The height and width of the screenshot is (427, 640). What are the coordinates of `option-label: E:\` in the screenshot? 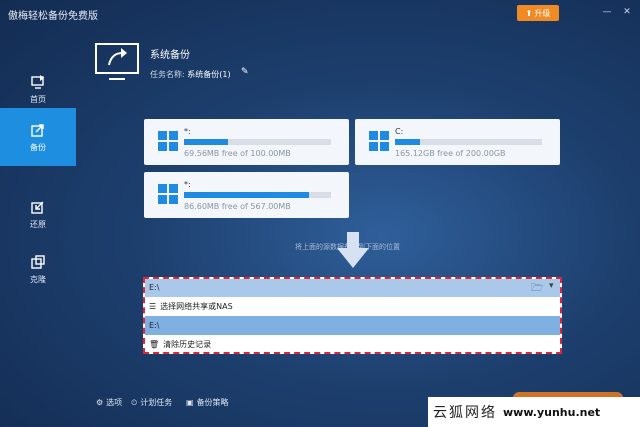 It's located at (154, 325).